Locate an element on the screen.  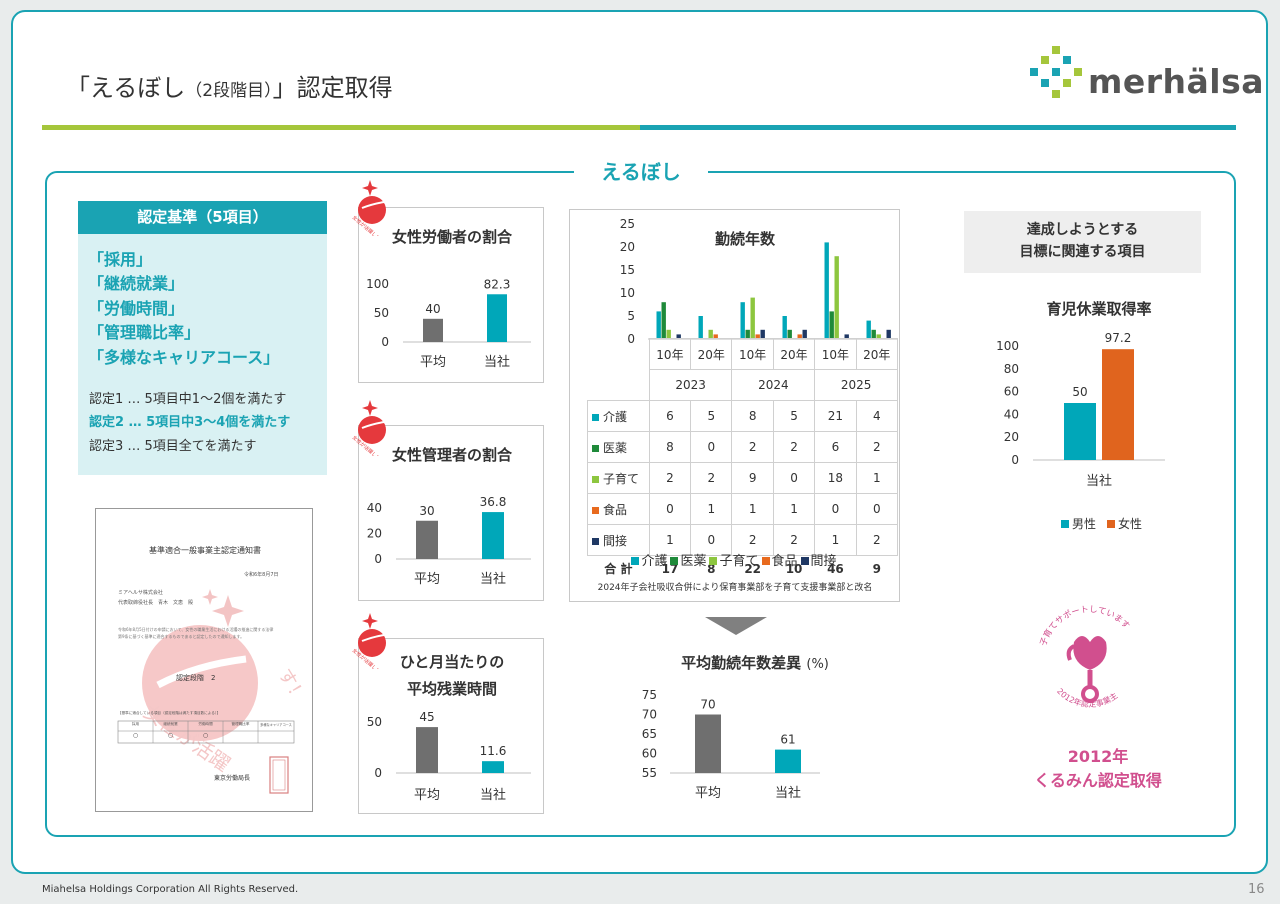
data-label: 97.2 is located at coordinates (1118, 338).